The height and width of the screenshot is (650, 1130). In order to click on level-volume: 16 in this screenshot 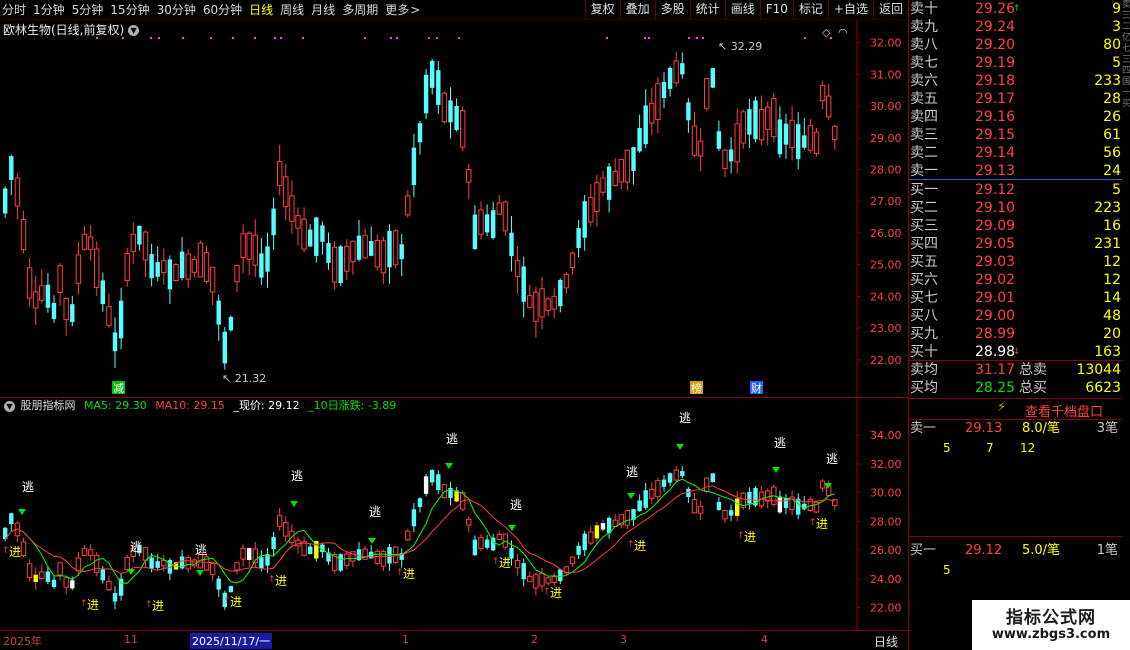, I will do `click(1112, 226)`.